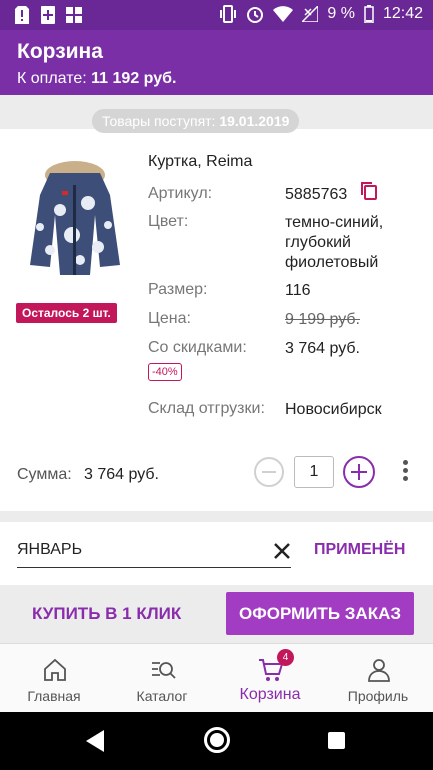 This screenshot has height=770, width=433. I want to click on stock-left-badge: Осталось 2 шт., so click(66, 313).